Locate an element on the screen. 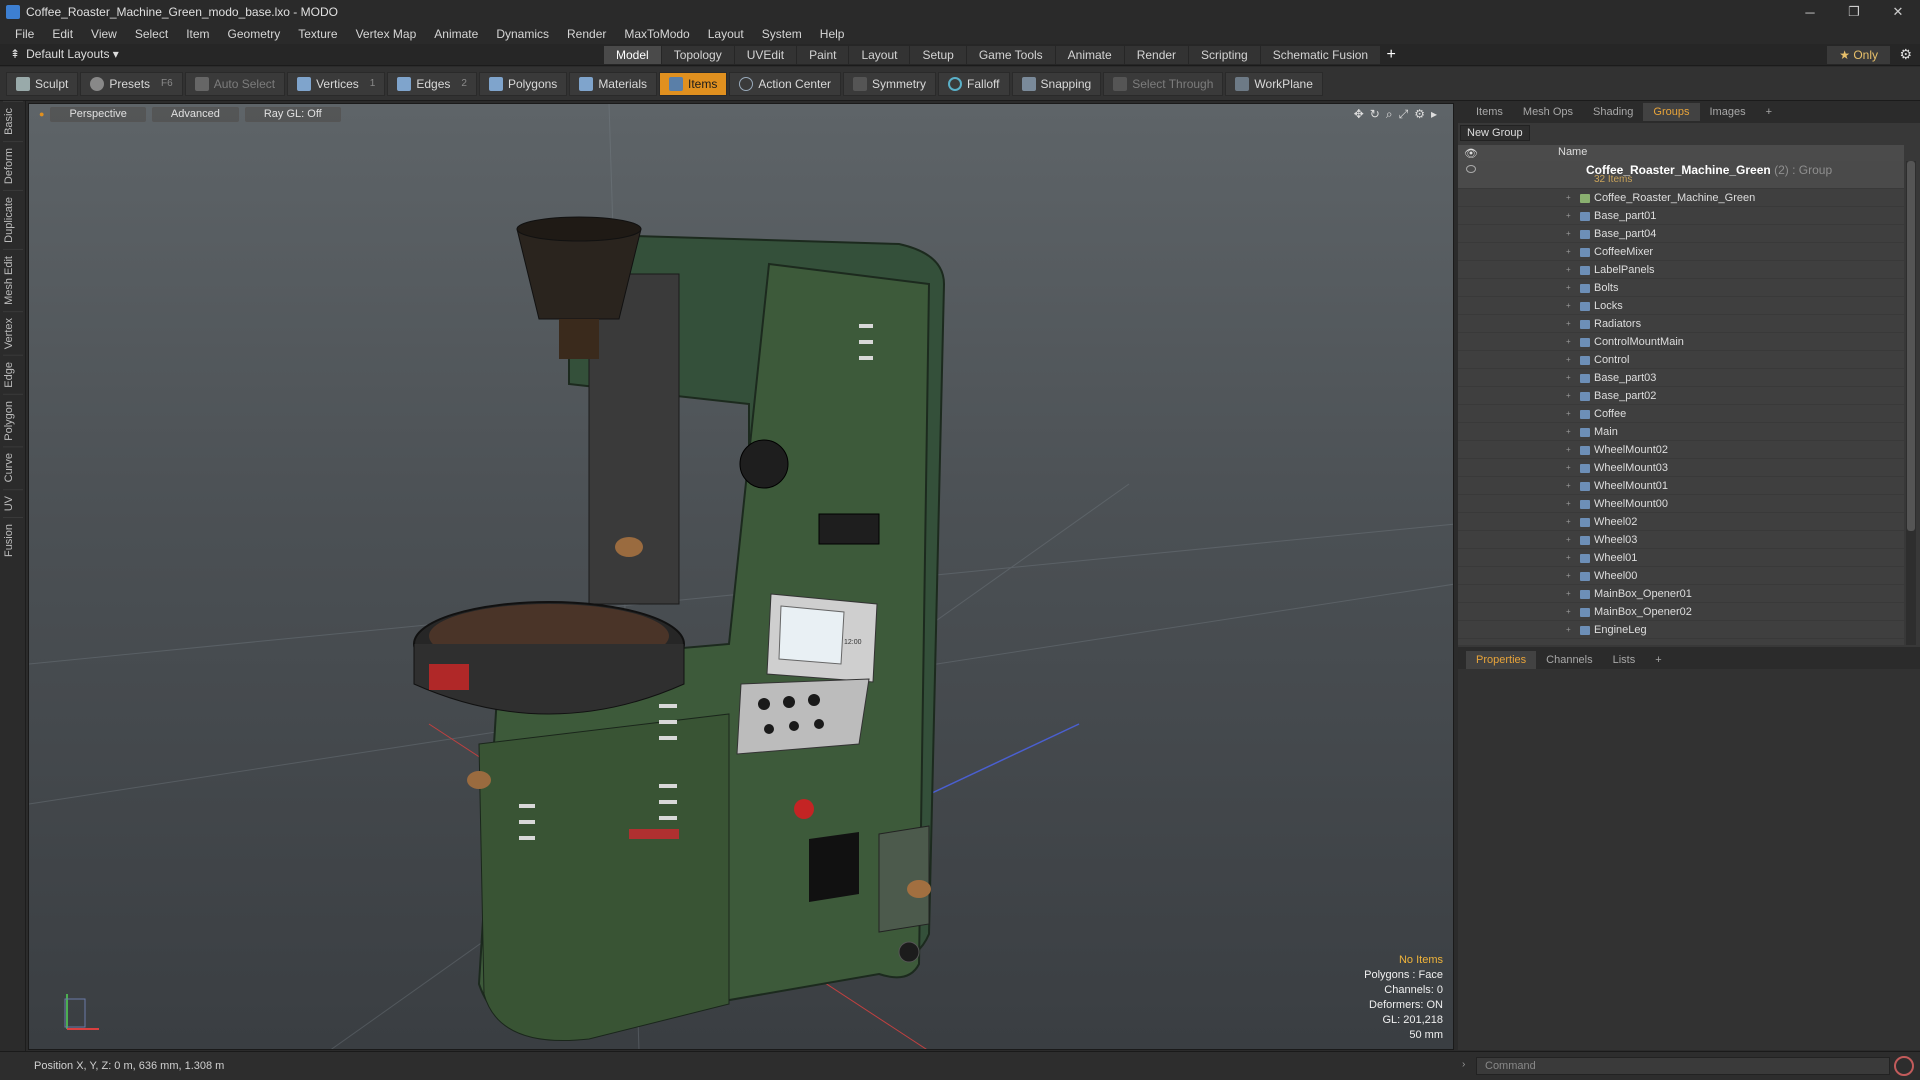 This screenshot has width=1920, height=1080. new-group-button: New Group is located at coordinates (1495, 133).